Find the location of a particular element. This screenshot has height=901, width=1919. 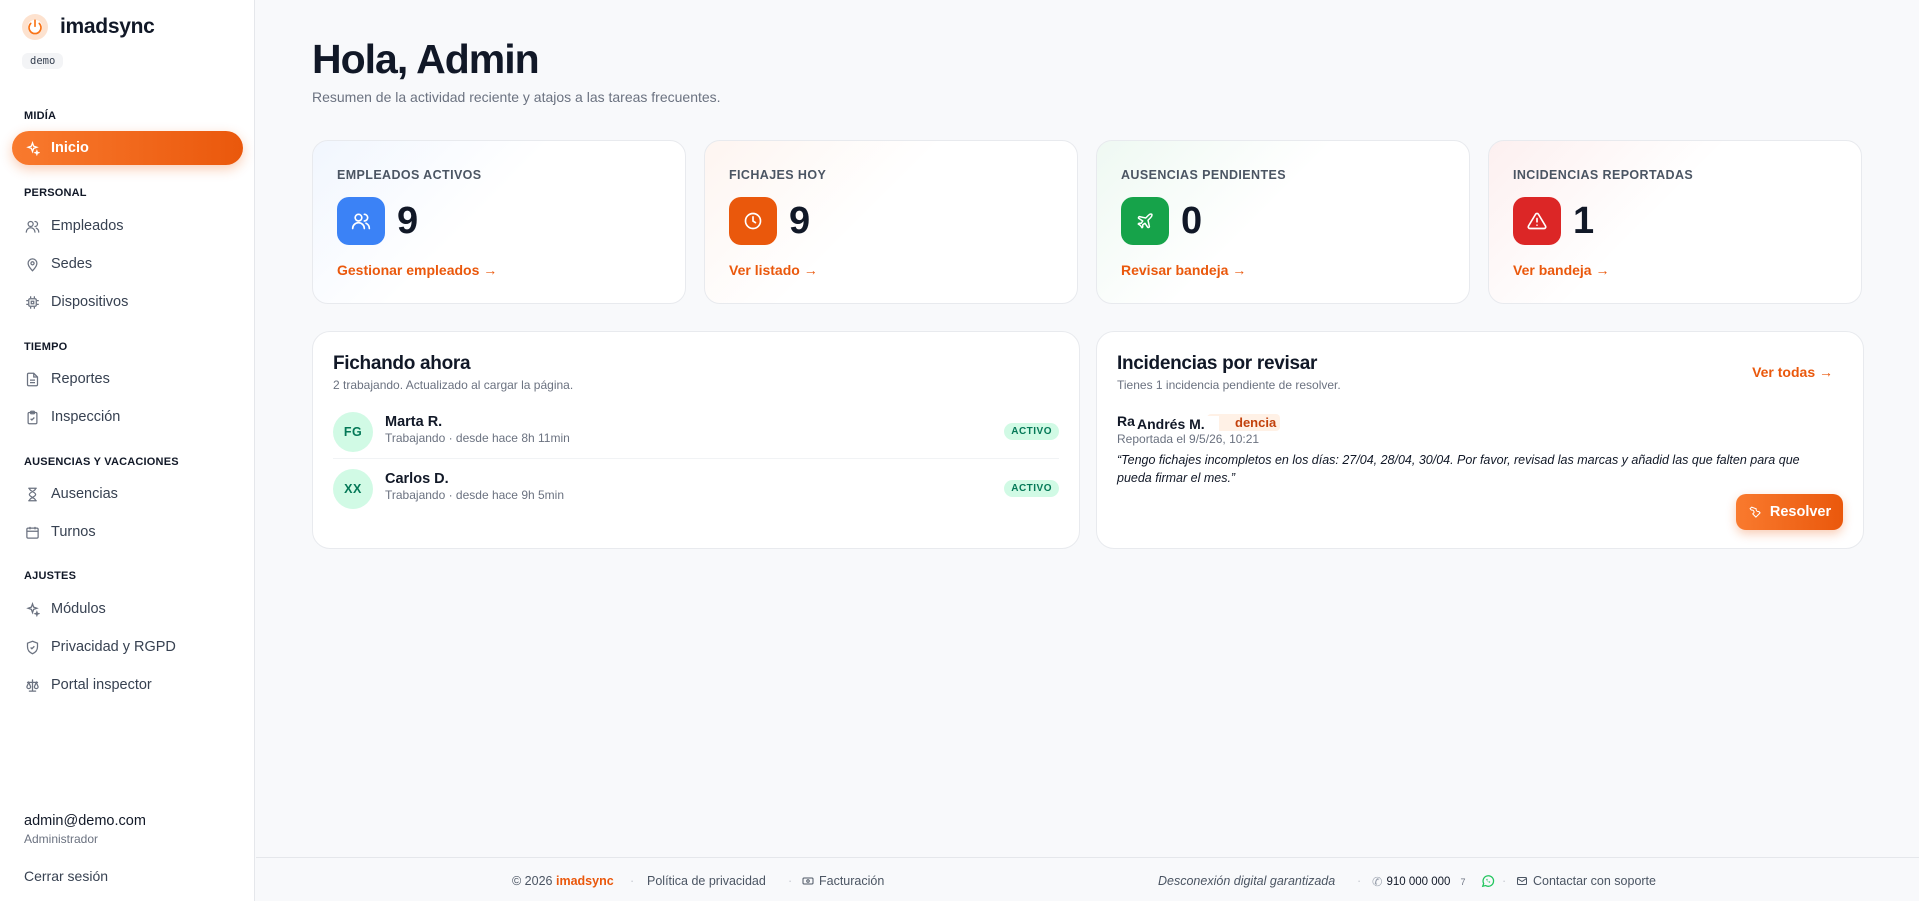

sidebar-item-modulos: Módulos is located at coordinates (127, 609).